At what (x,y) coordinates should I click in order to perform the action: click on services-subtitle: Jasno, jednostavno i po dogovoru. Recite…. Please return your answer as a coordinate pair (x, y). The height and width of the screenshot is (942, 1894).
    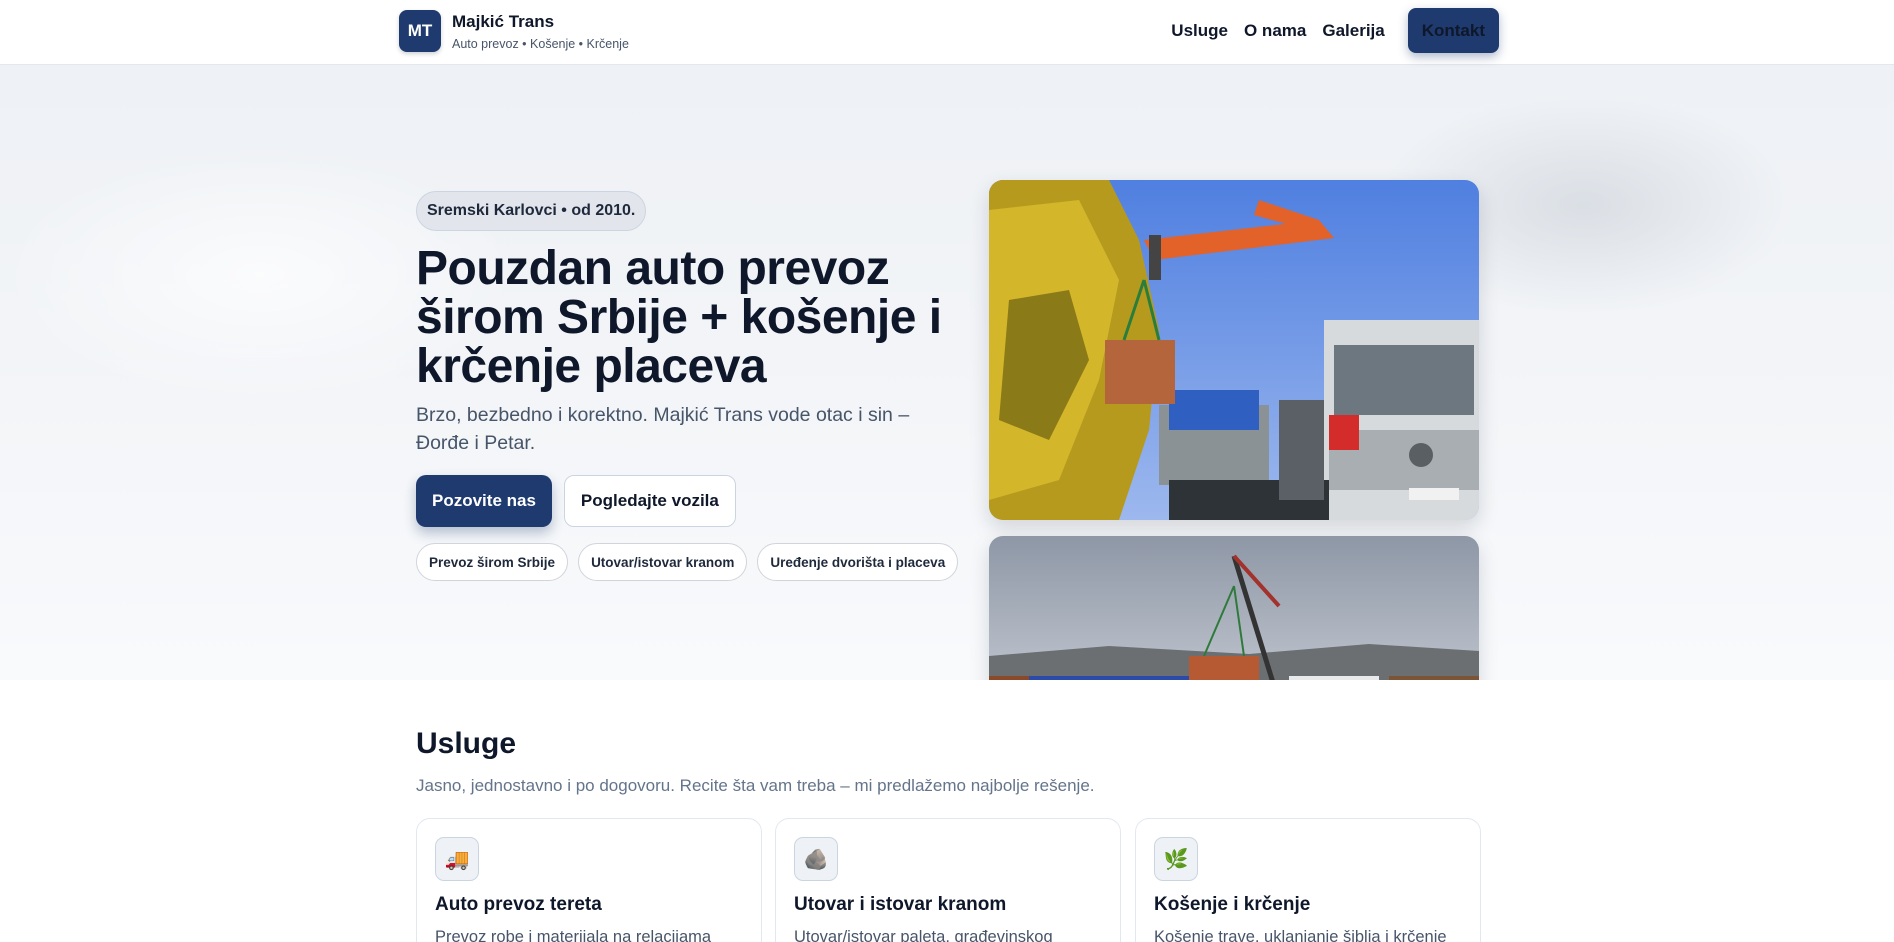
    Looking at the image, I should click on (755, 785).